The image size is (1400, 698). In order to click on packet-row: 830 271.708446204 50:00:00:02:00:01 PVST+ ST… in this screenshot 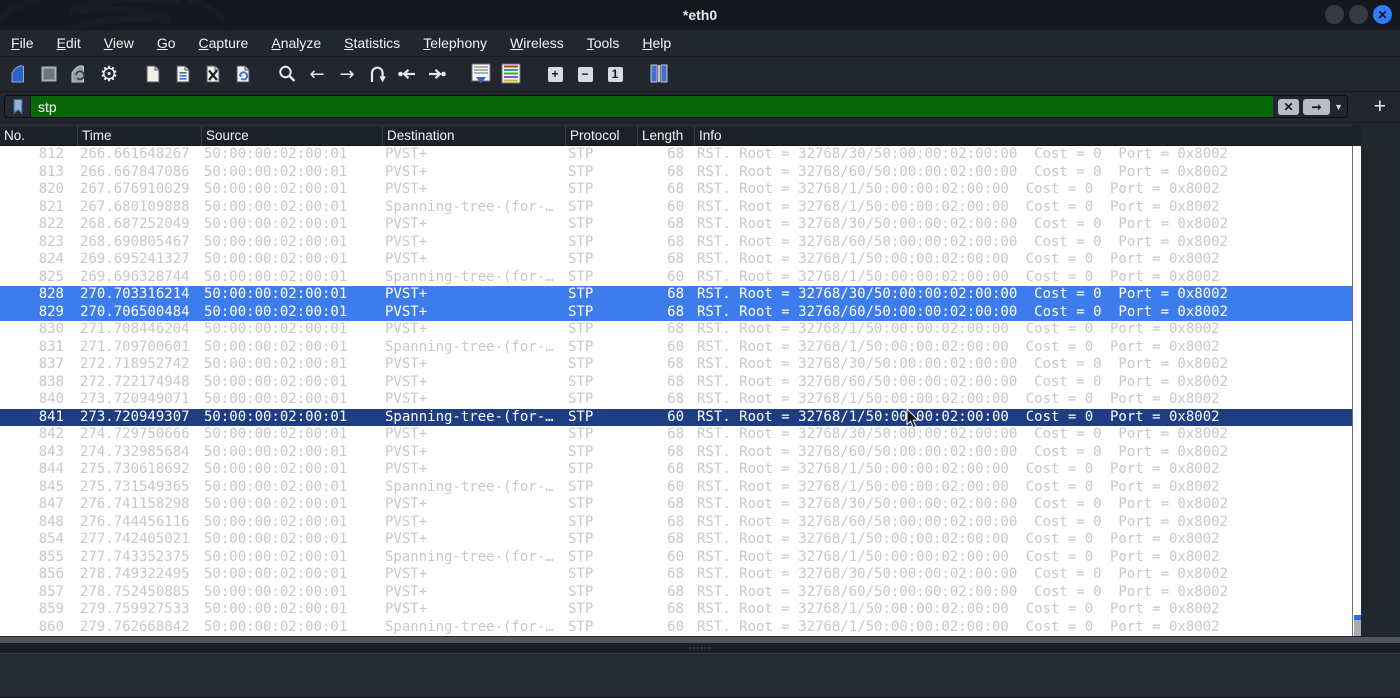, I will do `click(676, 330)`.